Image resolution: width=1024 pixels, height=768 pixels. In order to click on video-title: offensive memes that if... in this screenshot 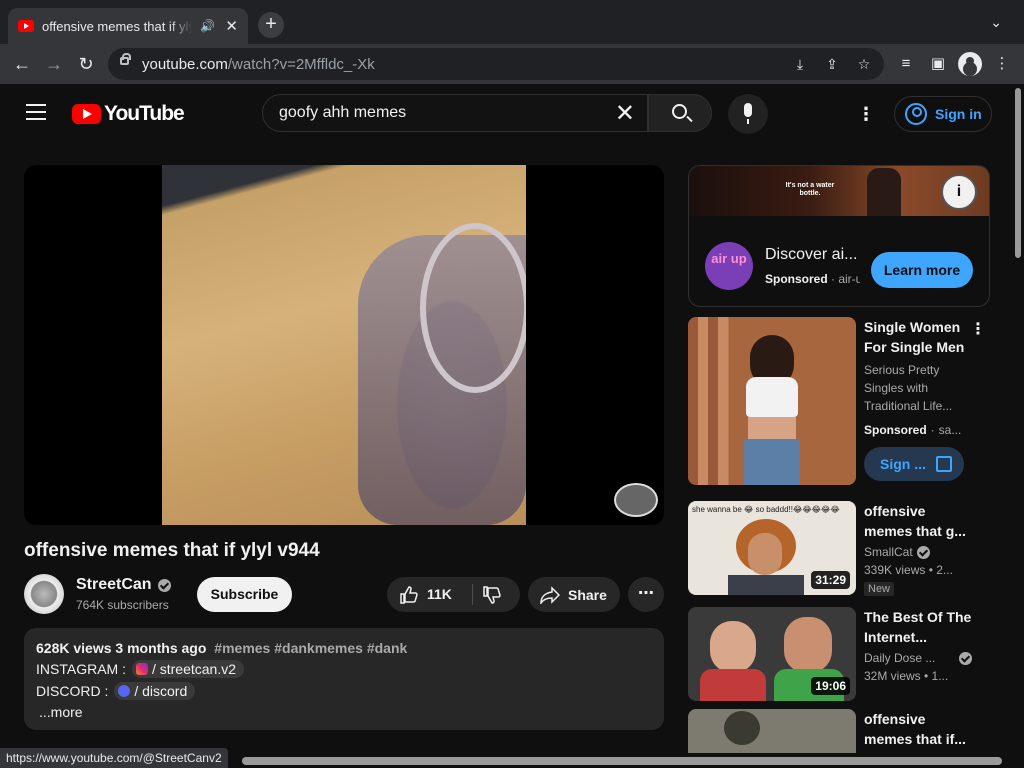, I will do `click(918, 729)`.